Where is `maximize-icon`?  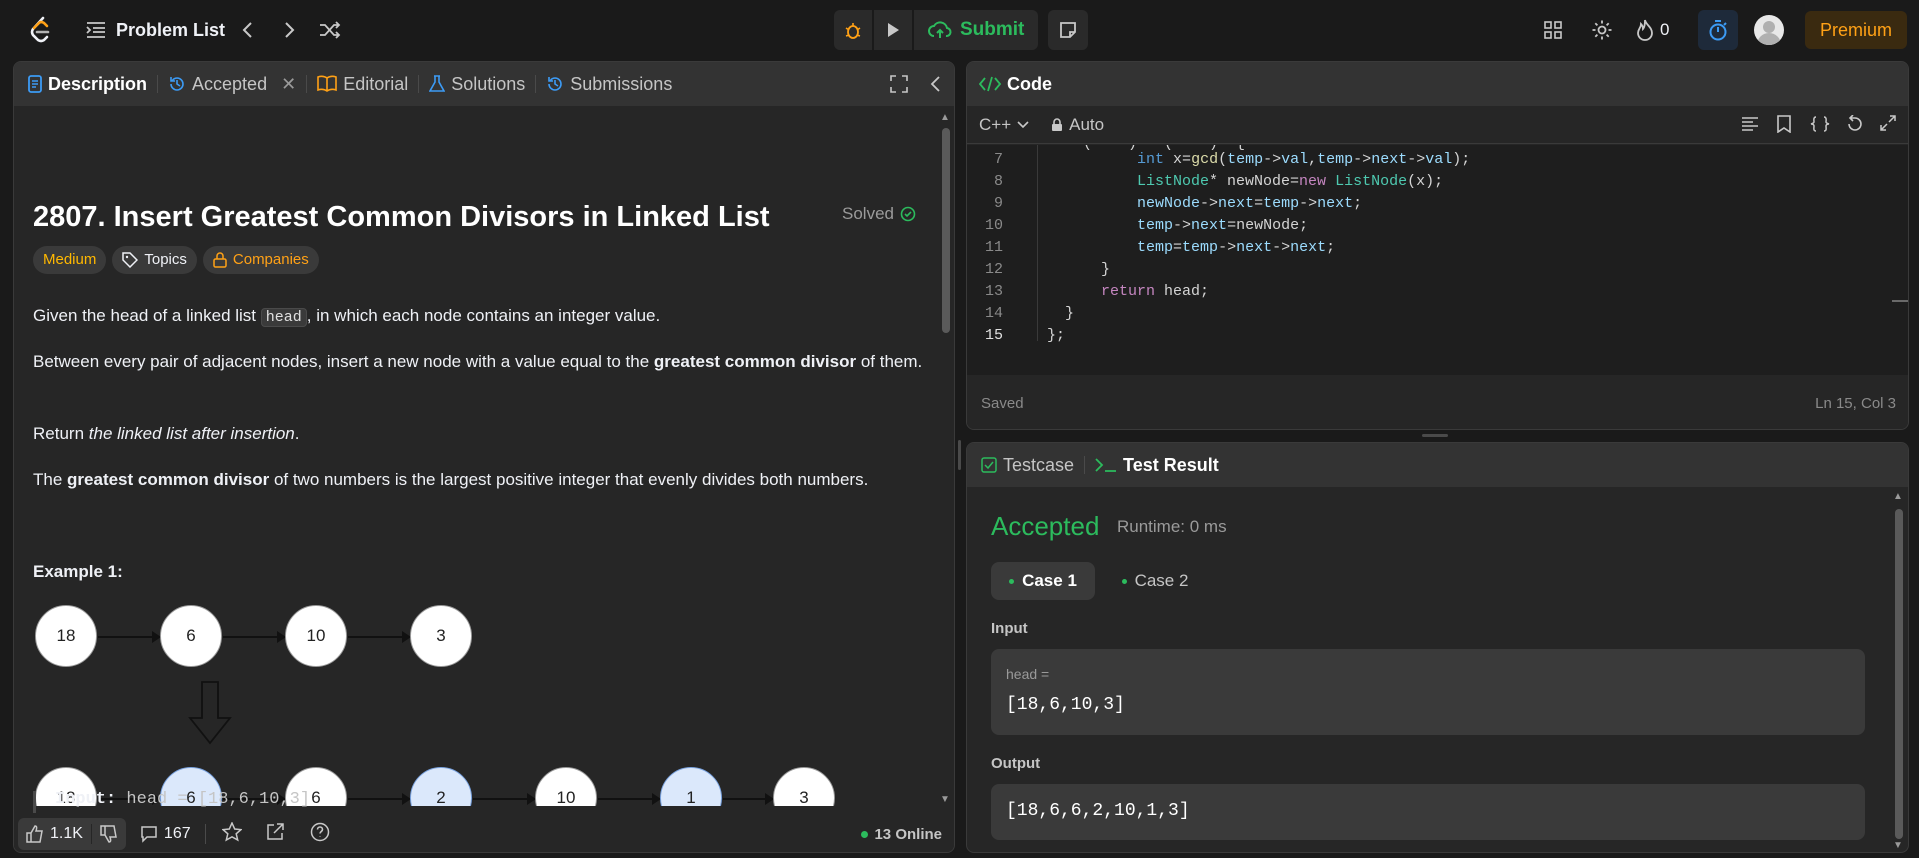 maximize-icon is located at coordinates (899, 86).